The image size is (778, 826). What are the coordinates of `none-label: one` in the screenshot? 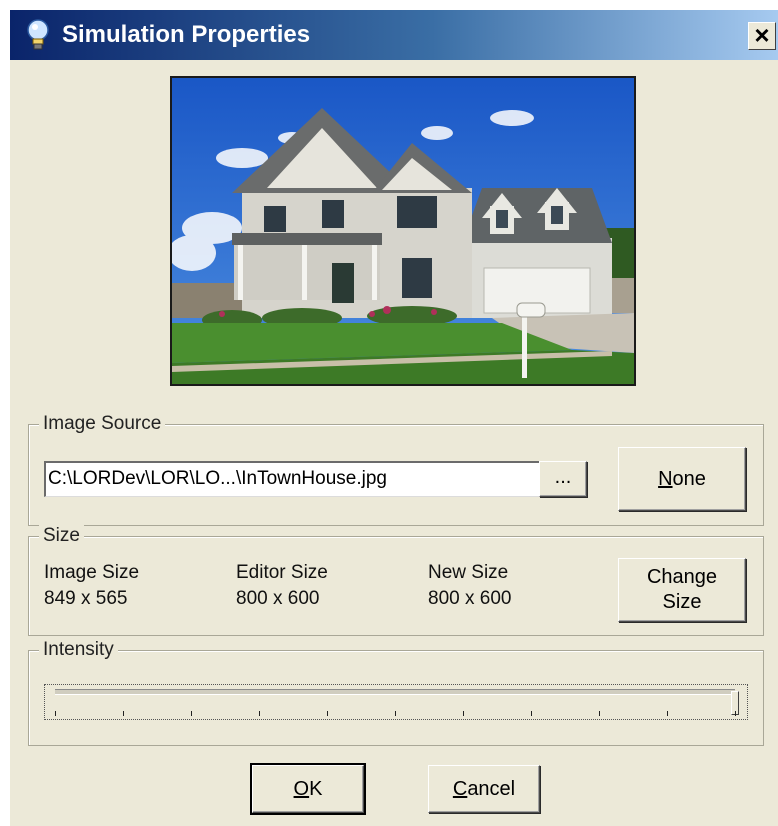 It's located at (689, 479).